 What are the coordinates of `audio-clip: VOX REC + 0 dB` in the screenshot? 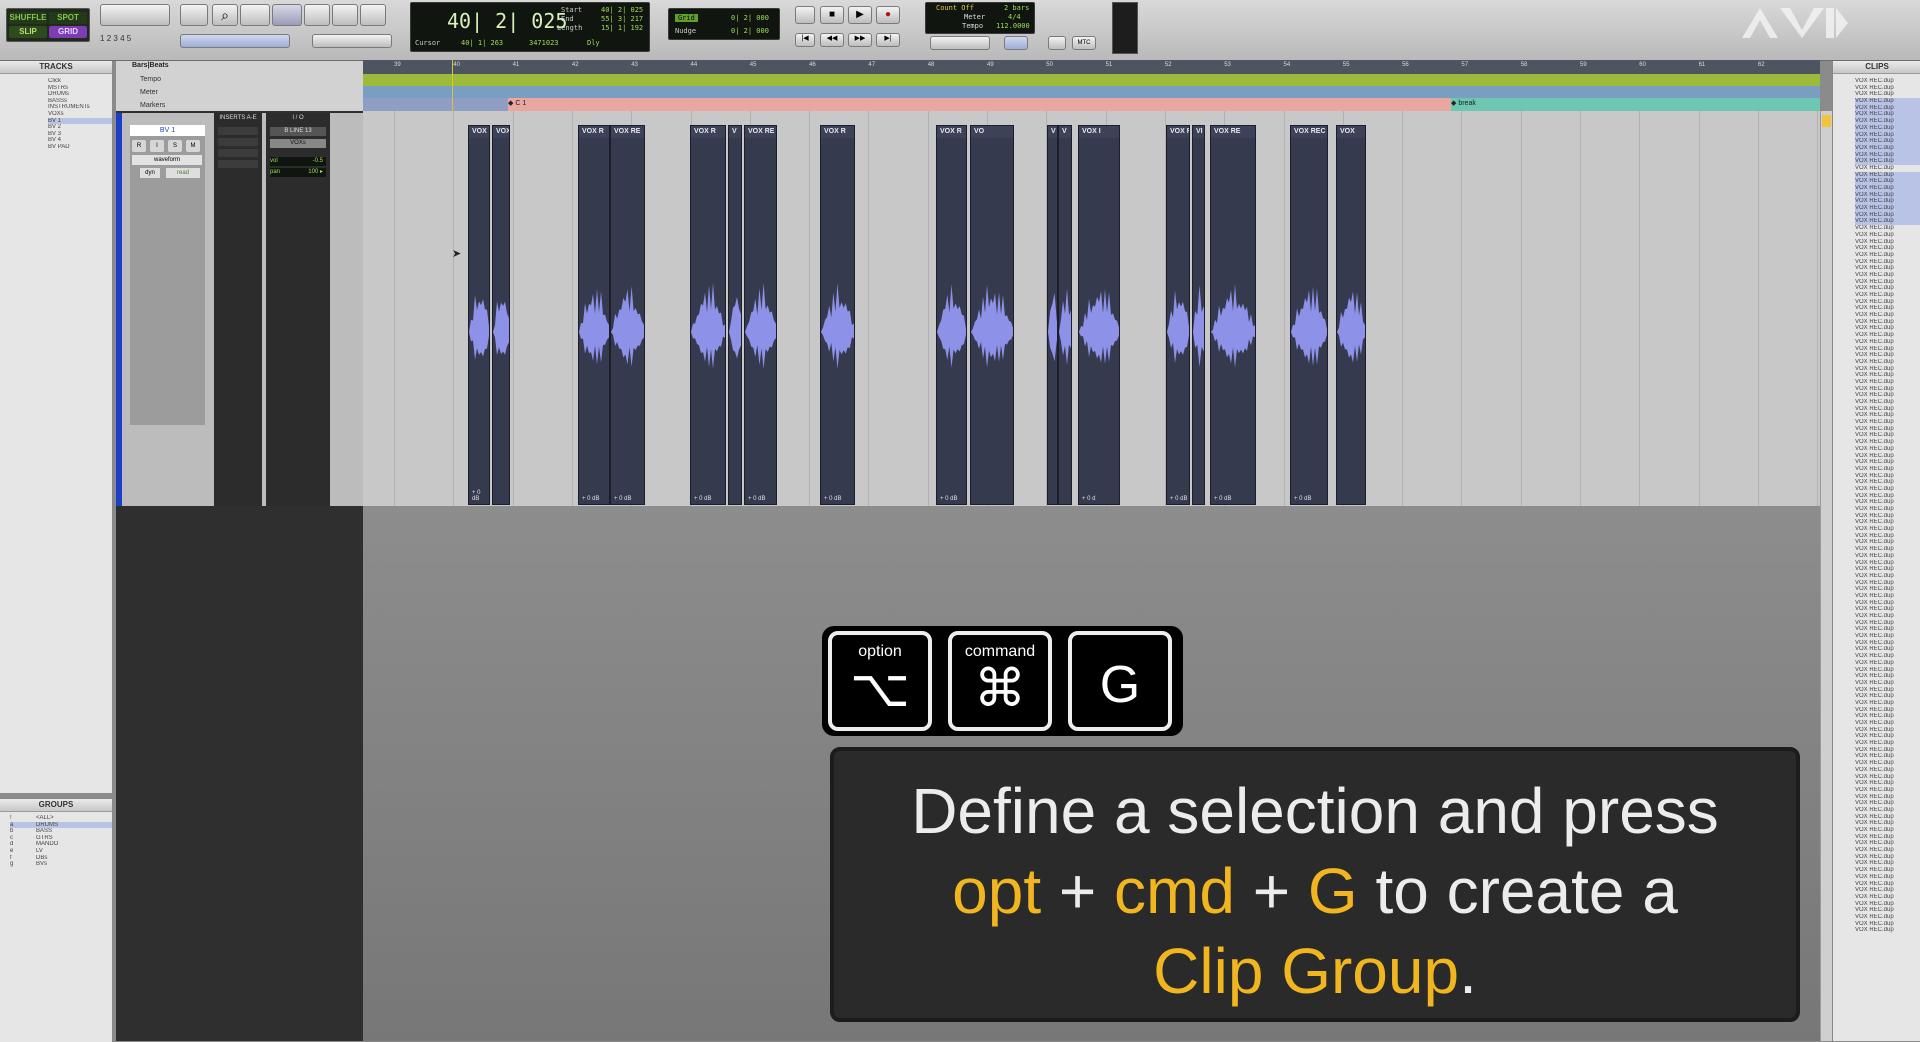 It's located at (1309, 315).